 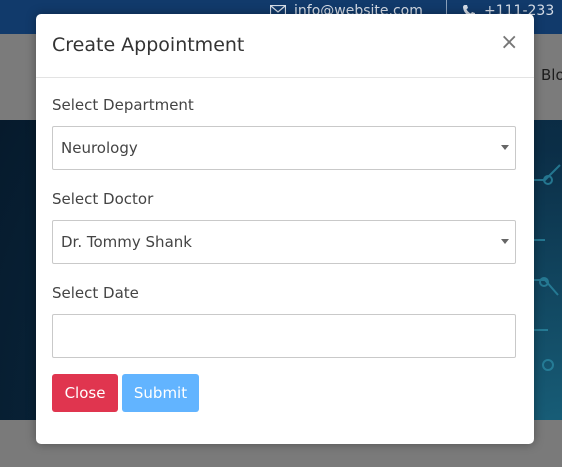 I want to click on doctor-select: Dr. Tommy Shank, so click(x=284, y=242).